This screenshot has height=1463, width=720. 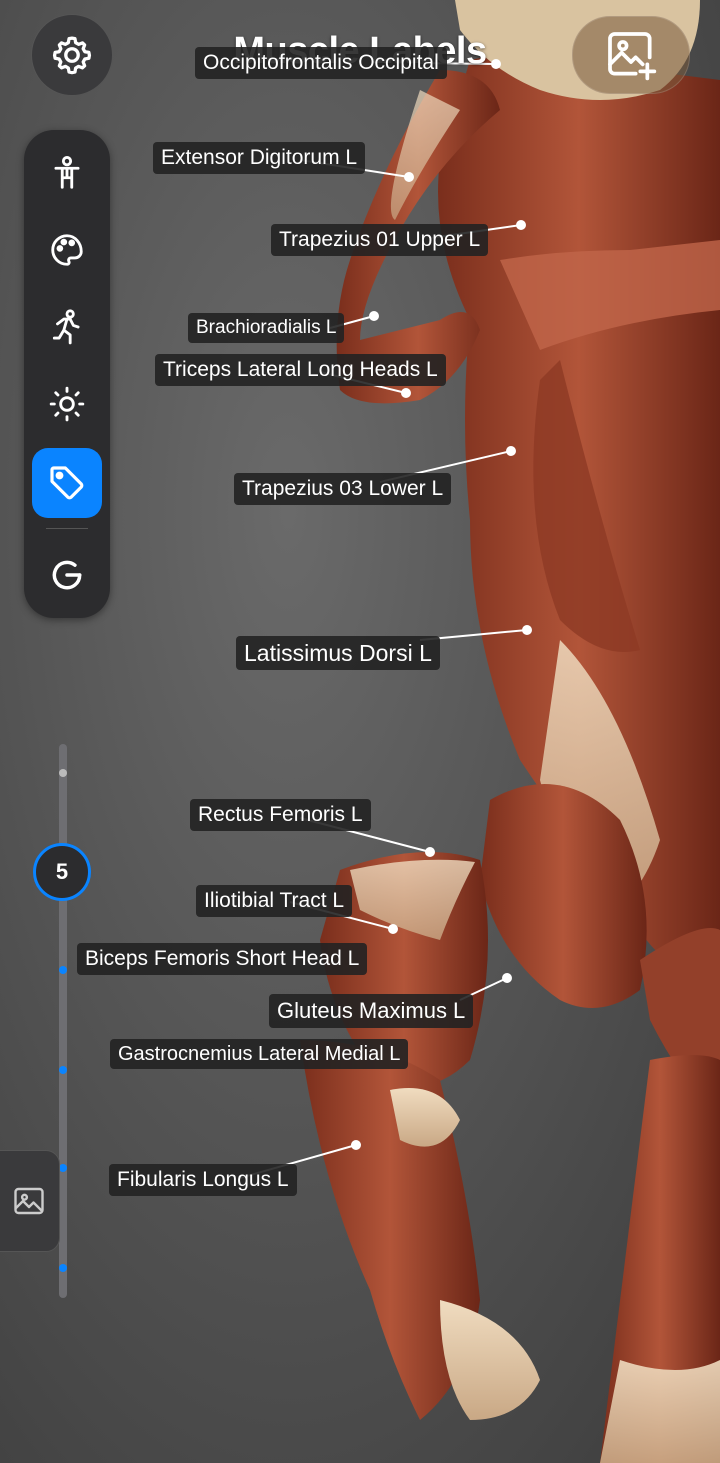 What do you see at coordinates (280, 815) in the screenshot?
I see `muscle-label: Rectus Femoris L` at bounding box center [280, 815].